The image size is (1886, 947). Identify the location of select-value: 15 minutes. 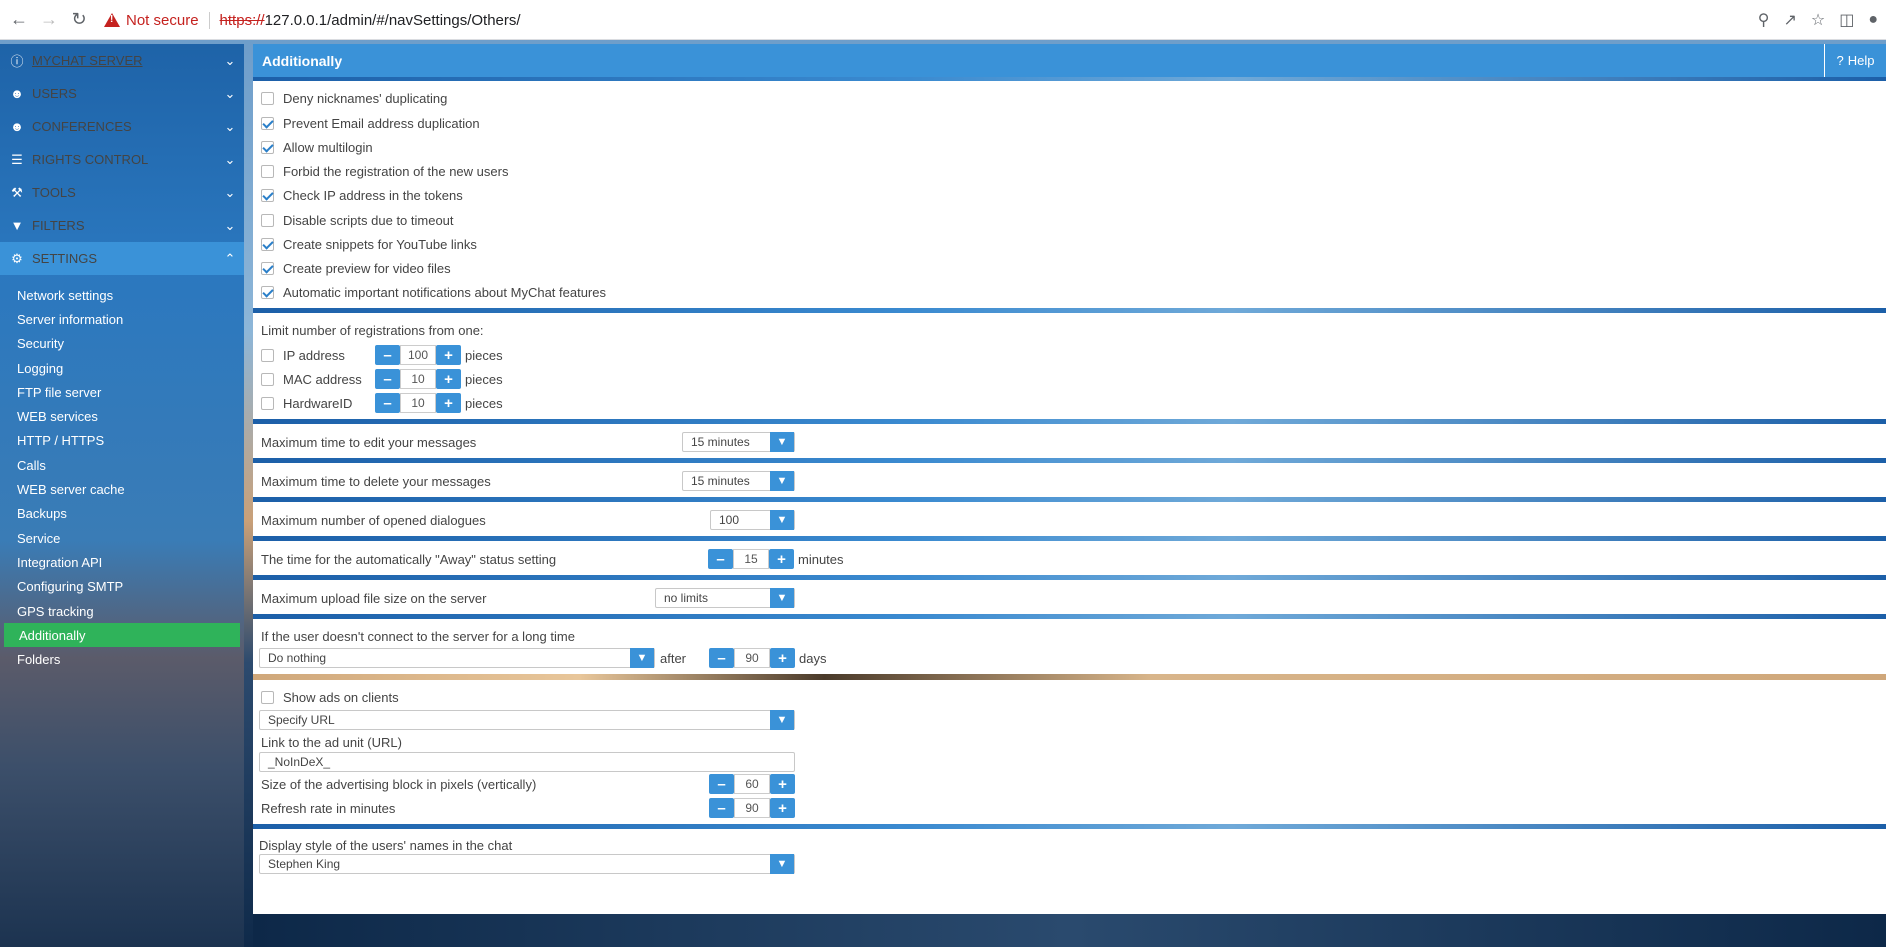
(720, 442).